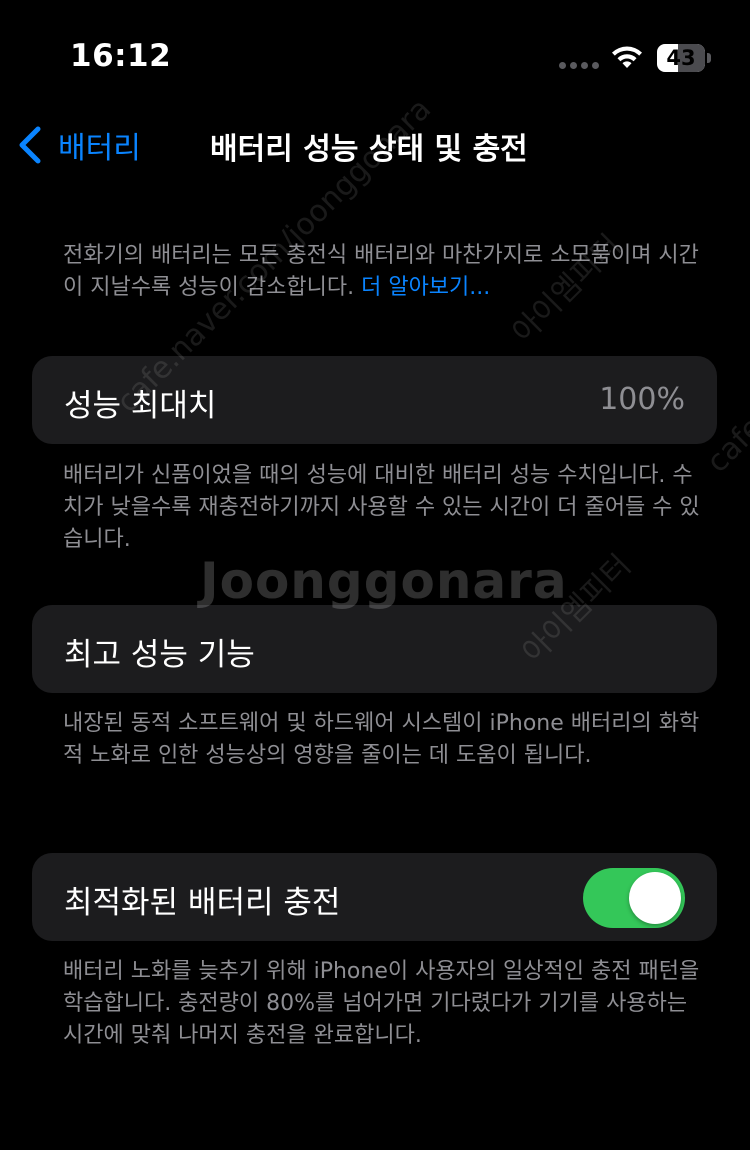  Describe the element at coordinates (375, 50) in the screenshot. I see `status-bar: 16:12 43` at that location.